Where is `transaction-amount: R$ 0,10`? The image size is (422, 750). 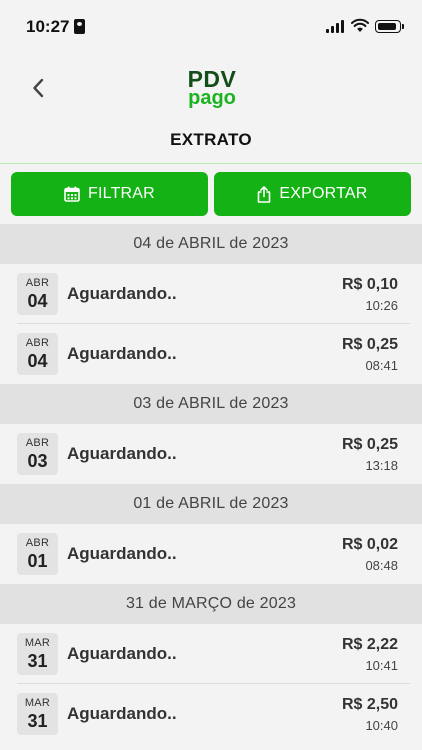 transaction-amount: R$ 0,10 is located at coordinates (369, 284).